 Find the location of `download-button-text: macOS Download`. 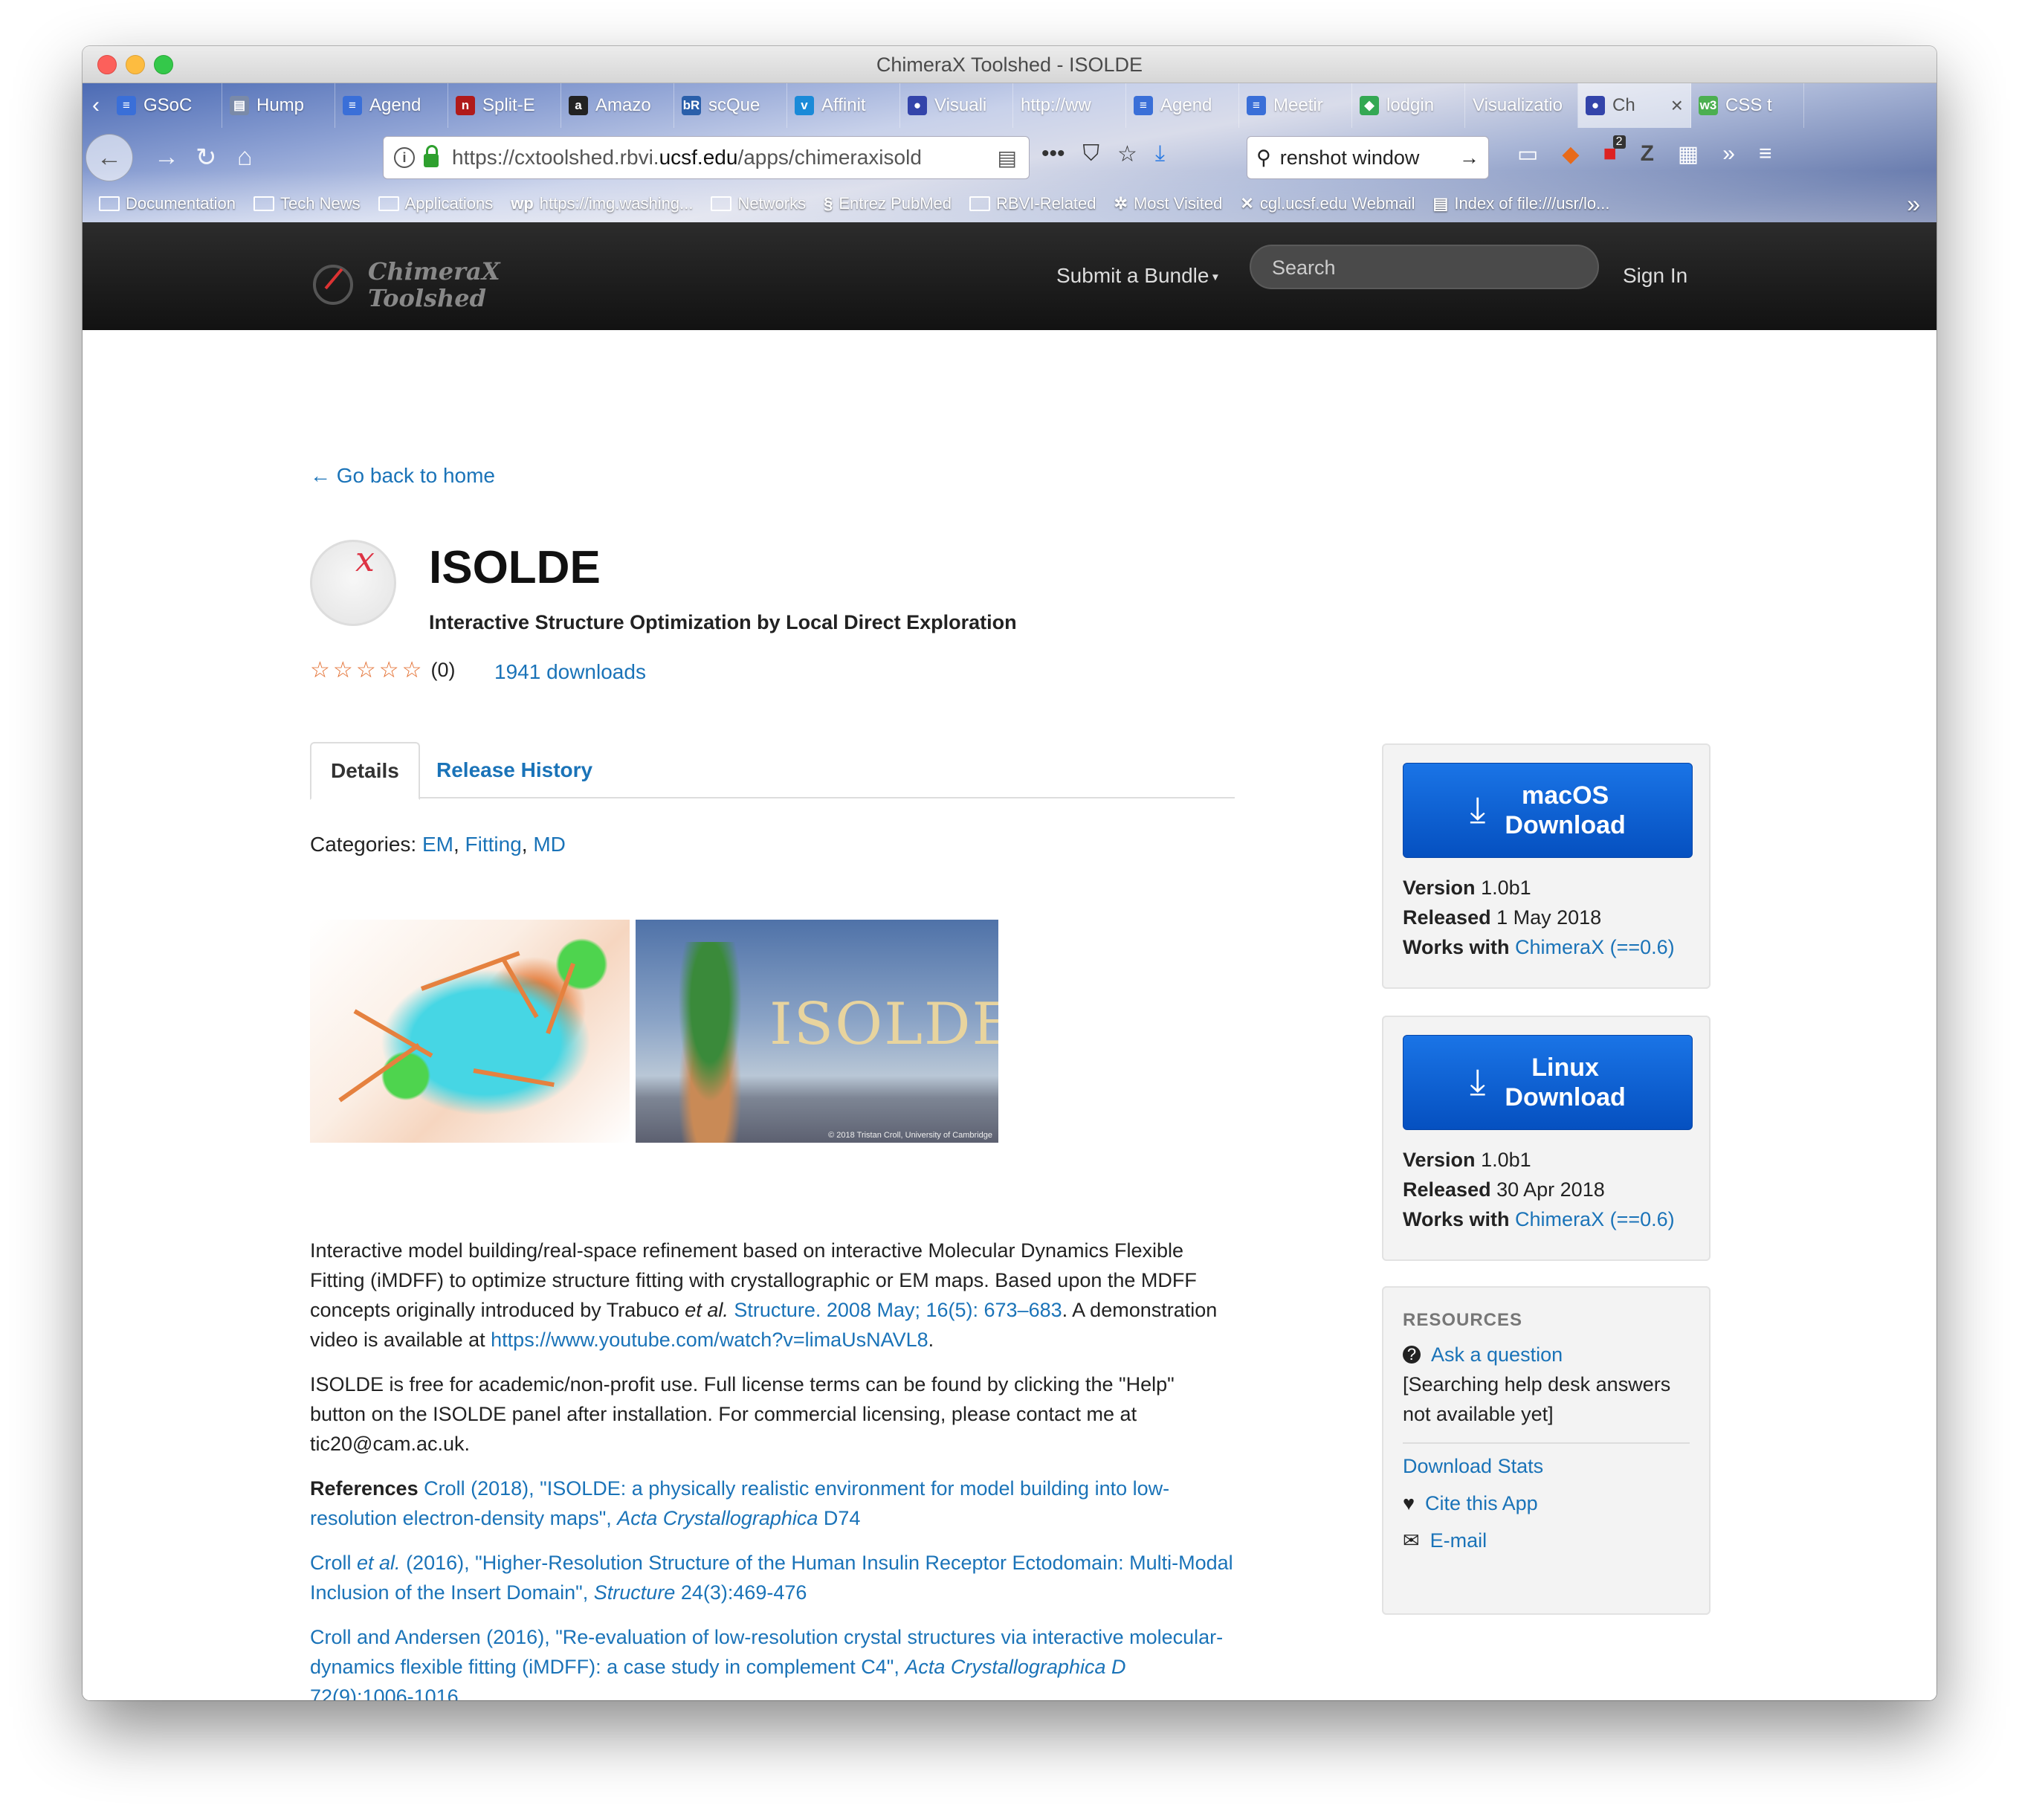

download-button-text: macOS Download is located at coordinates (1565, 811).